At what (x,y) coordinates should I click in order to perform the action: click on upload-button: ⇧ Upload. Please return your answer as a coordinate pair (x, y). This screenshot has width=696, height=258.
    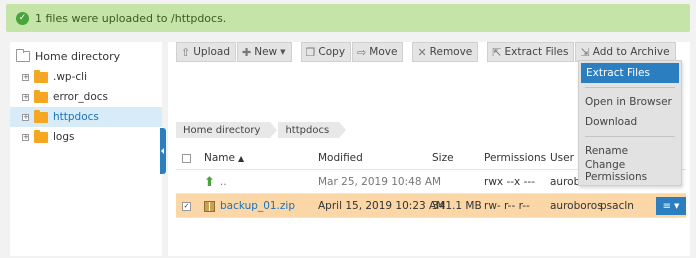
    Looking at the image, I should click on (206, 52).